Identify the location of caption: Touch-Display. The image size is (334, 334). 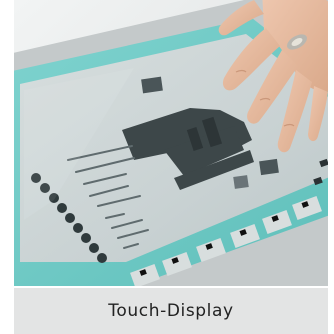
(171, 311).